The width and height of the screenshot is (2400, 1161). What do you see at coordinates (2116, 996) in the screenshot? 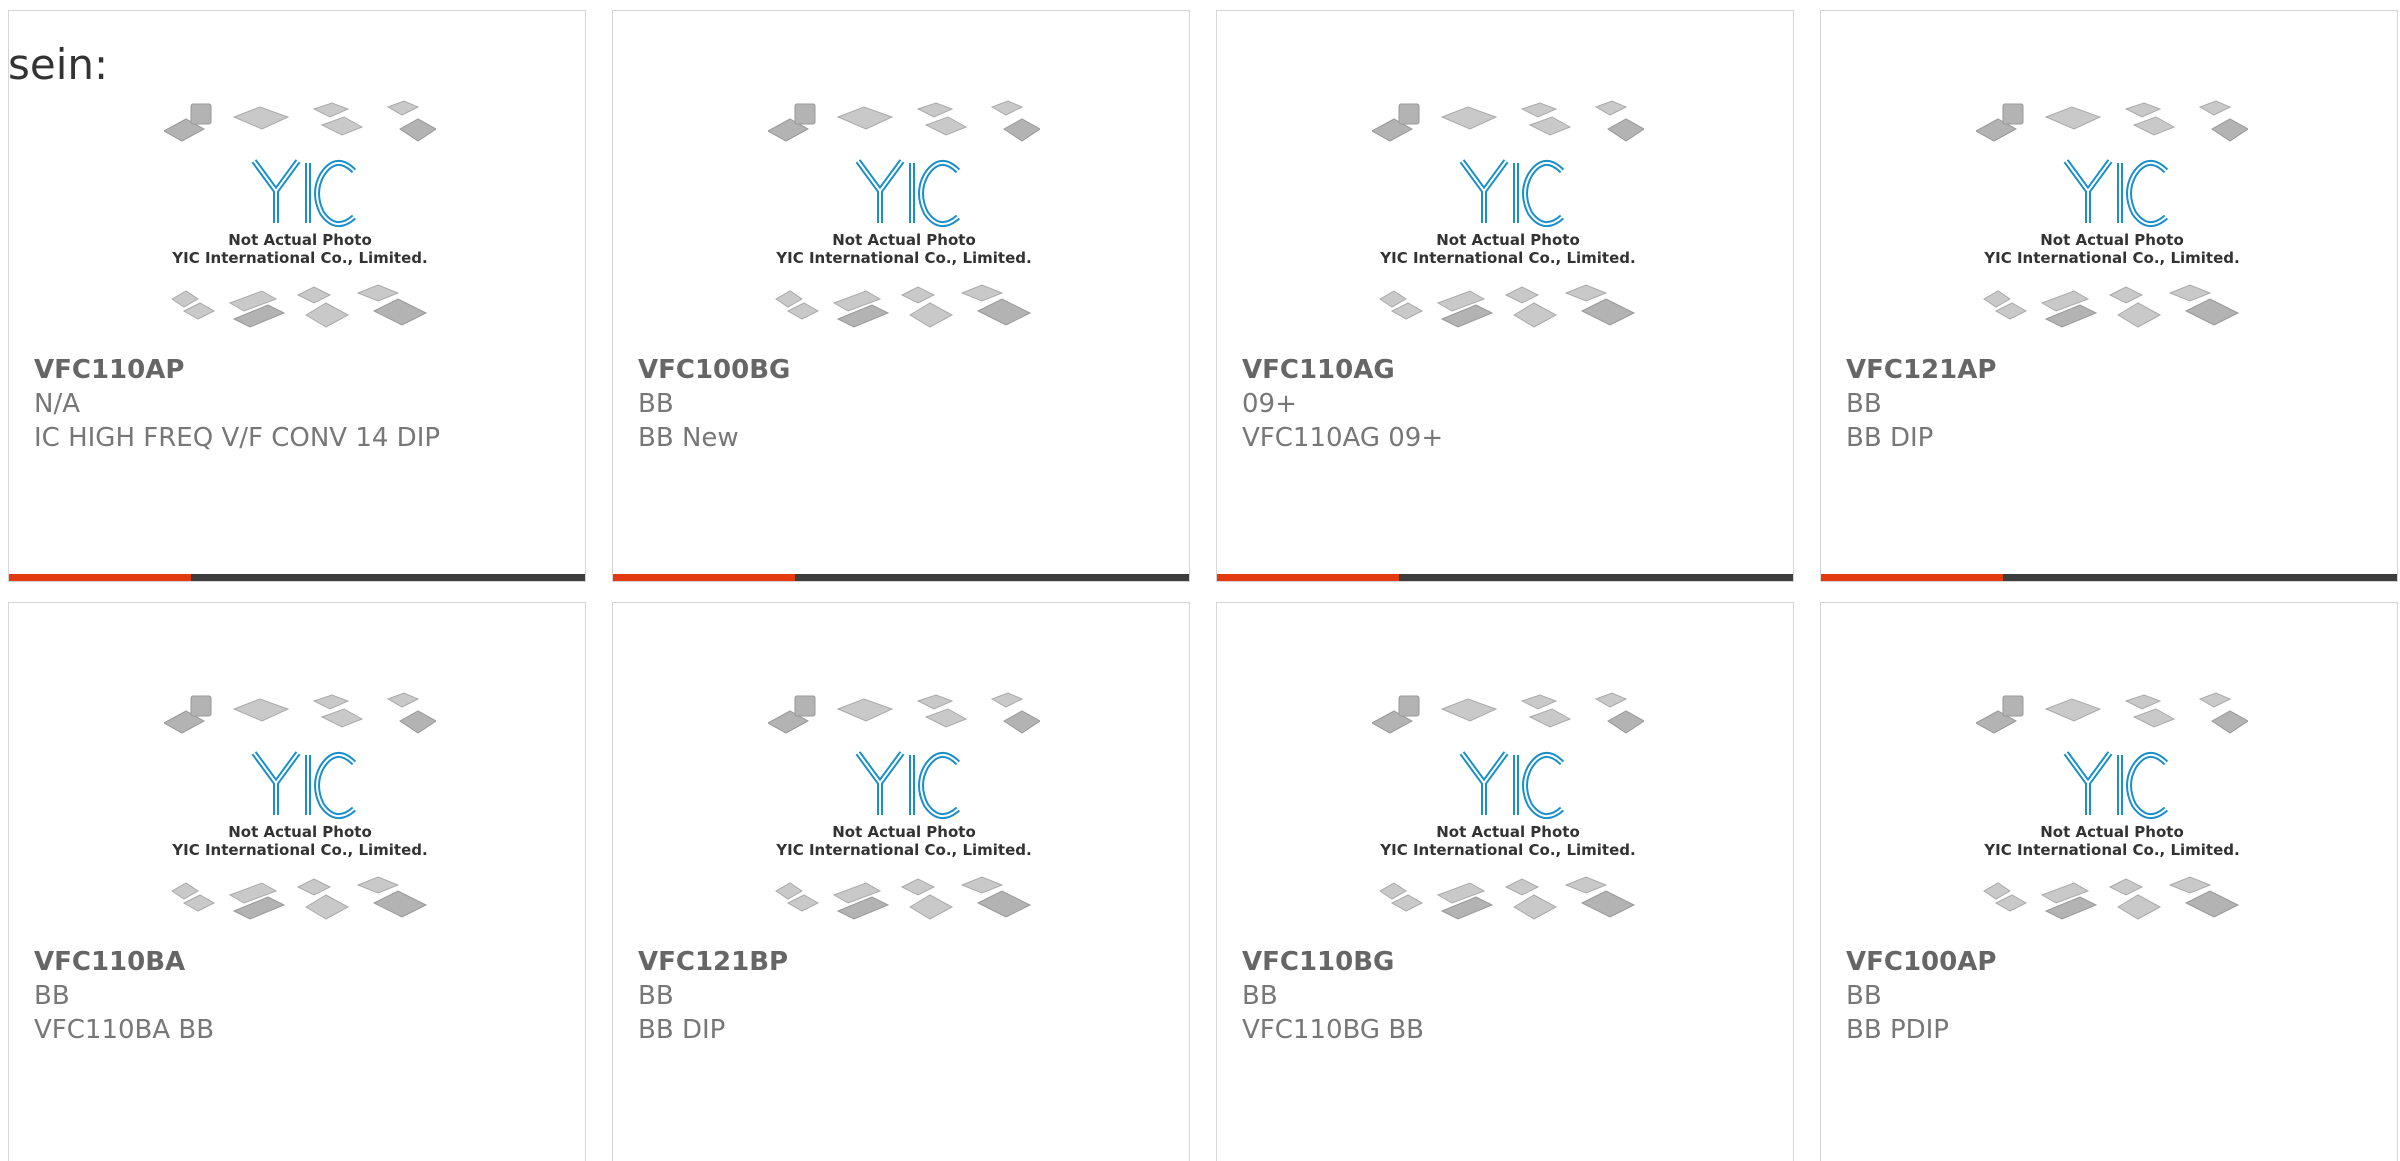
I see `product-info: VFC100AP BB BB PDIP` at bounding box center [2116, 996].